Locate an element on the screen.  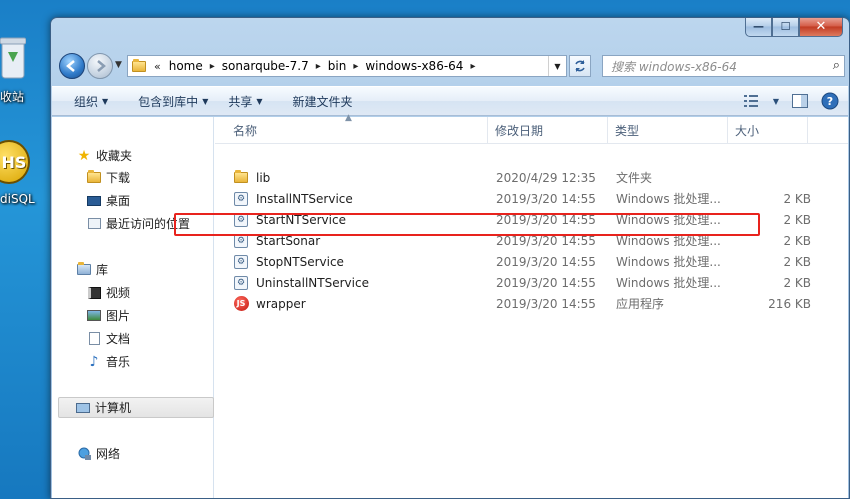
nav-music-label: 音乐 is located at coordinates (118, 362).